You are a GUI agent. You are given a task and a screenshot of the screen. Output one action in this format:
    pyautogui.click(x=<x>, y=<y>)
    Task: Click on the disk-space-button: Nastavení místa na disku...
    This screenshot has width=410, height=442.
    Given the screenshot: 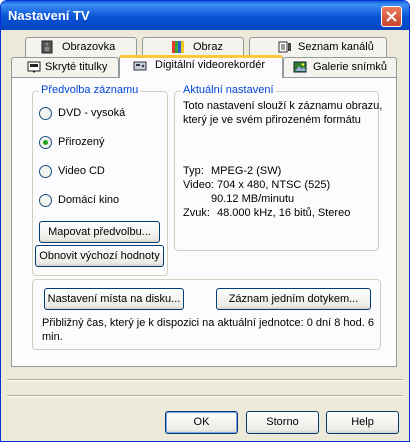 What is the action you would take?
    pyautogui.click(x=114, y=299)
    